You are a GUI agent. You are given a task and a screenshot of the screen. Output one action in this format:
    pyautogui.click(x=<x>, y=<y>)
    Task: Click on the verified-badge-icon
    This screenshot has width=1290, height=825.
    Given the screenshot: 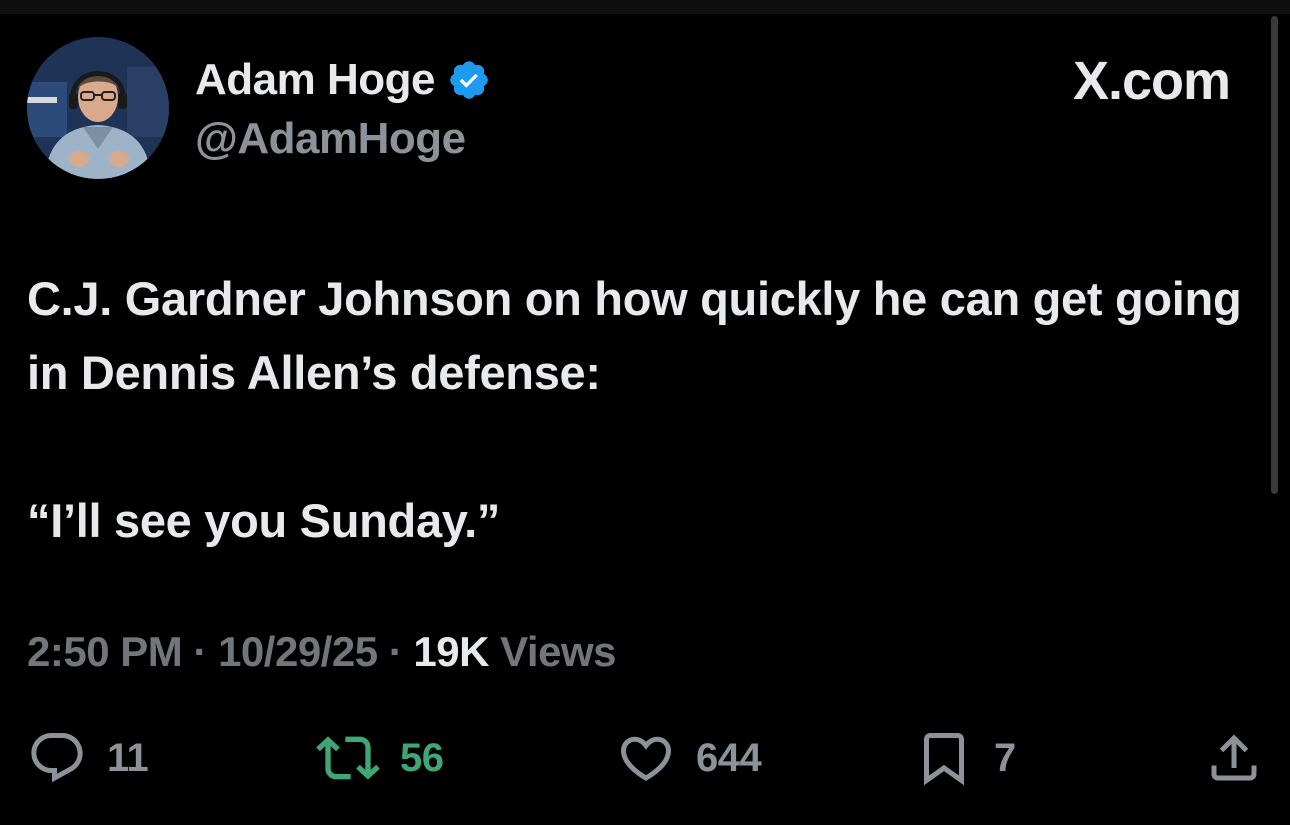 What is the action you would take?
    pyautogui.click(x=469, y=80)
    